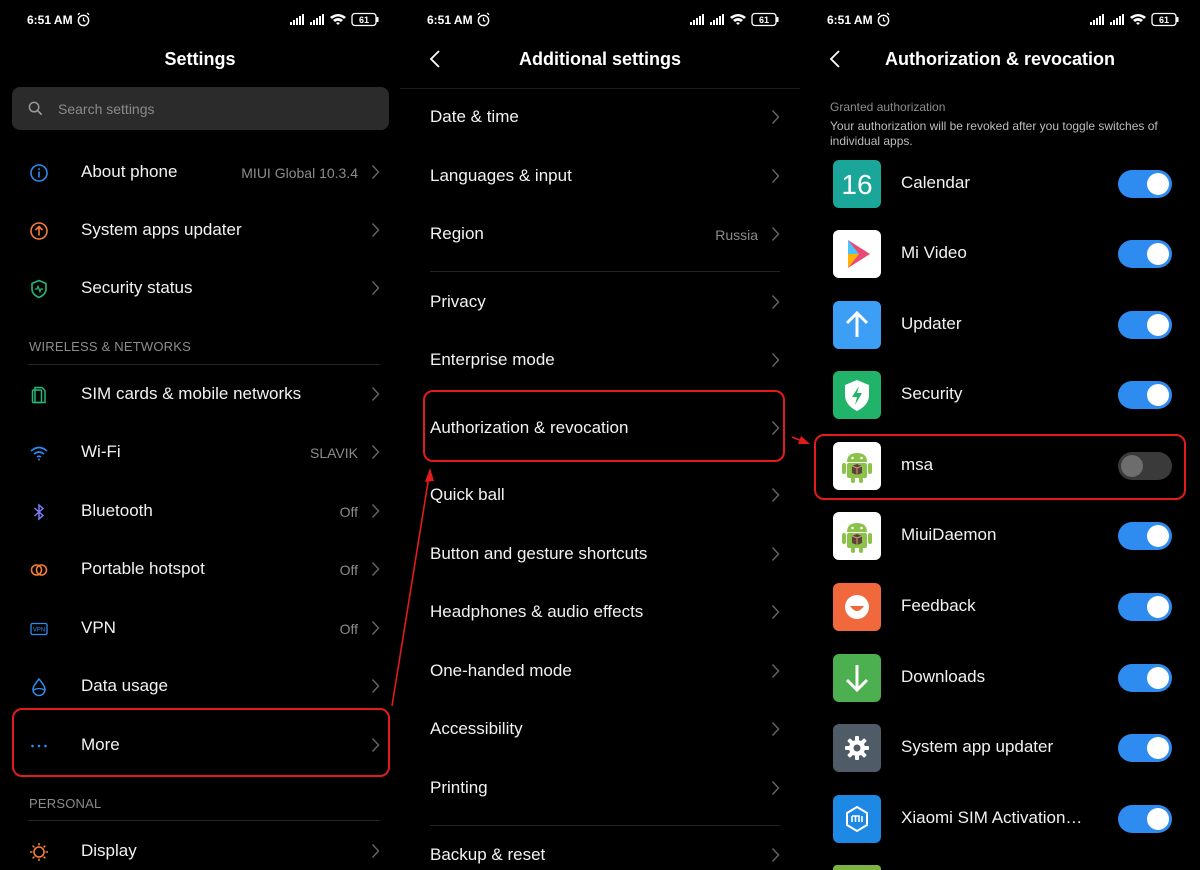 The width and height of the screenshot is (1200, 870). What do you see at coordinates (600, 117) in the screenshot?
I see `settings-item-date-time: Date & time` at bounding box center [600, 117].